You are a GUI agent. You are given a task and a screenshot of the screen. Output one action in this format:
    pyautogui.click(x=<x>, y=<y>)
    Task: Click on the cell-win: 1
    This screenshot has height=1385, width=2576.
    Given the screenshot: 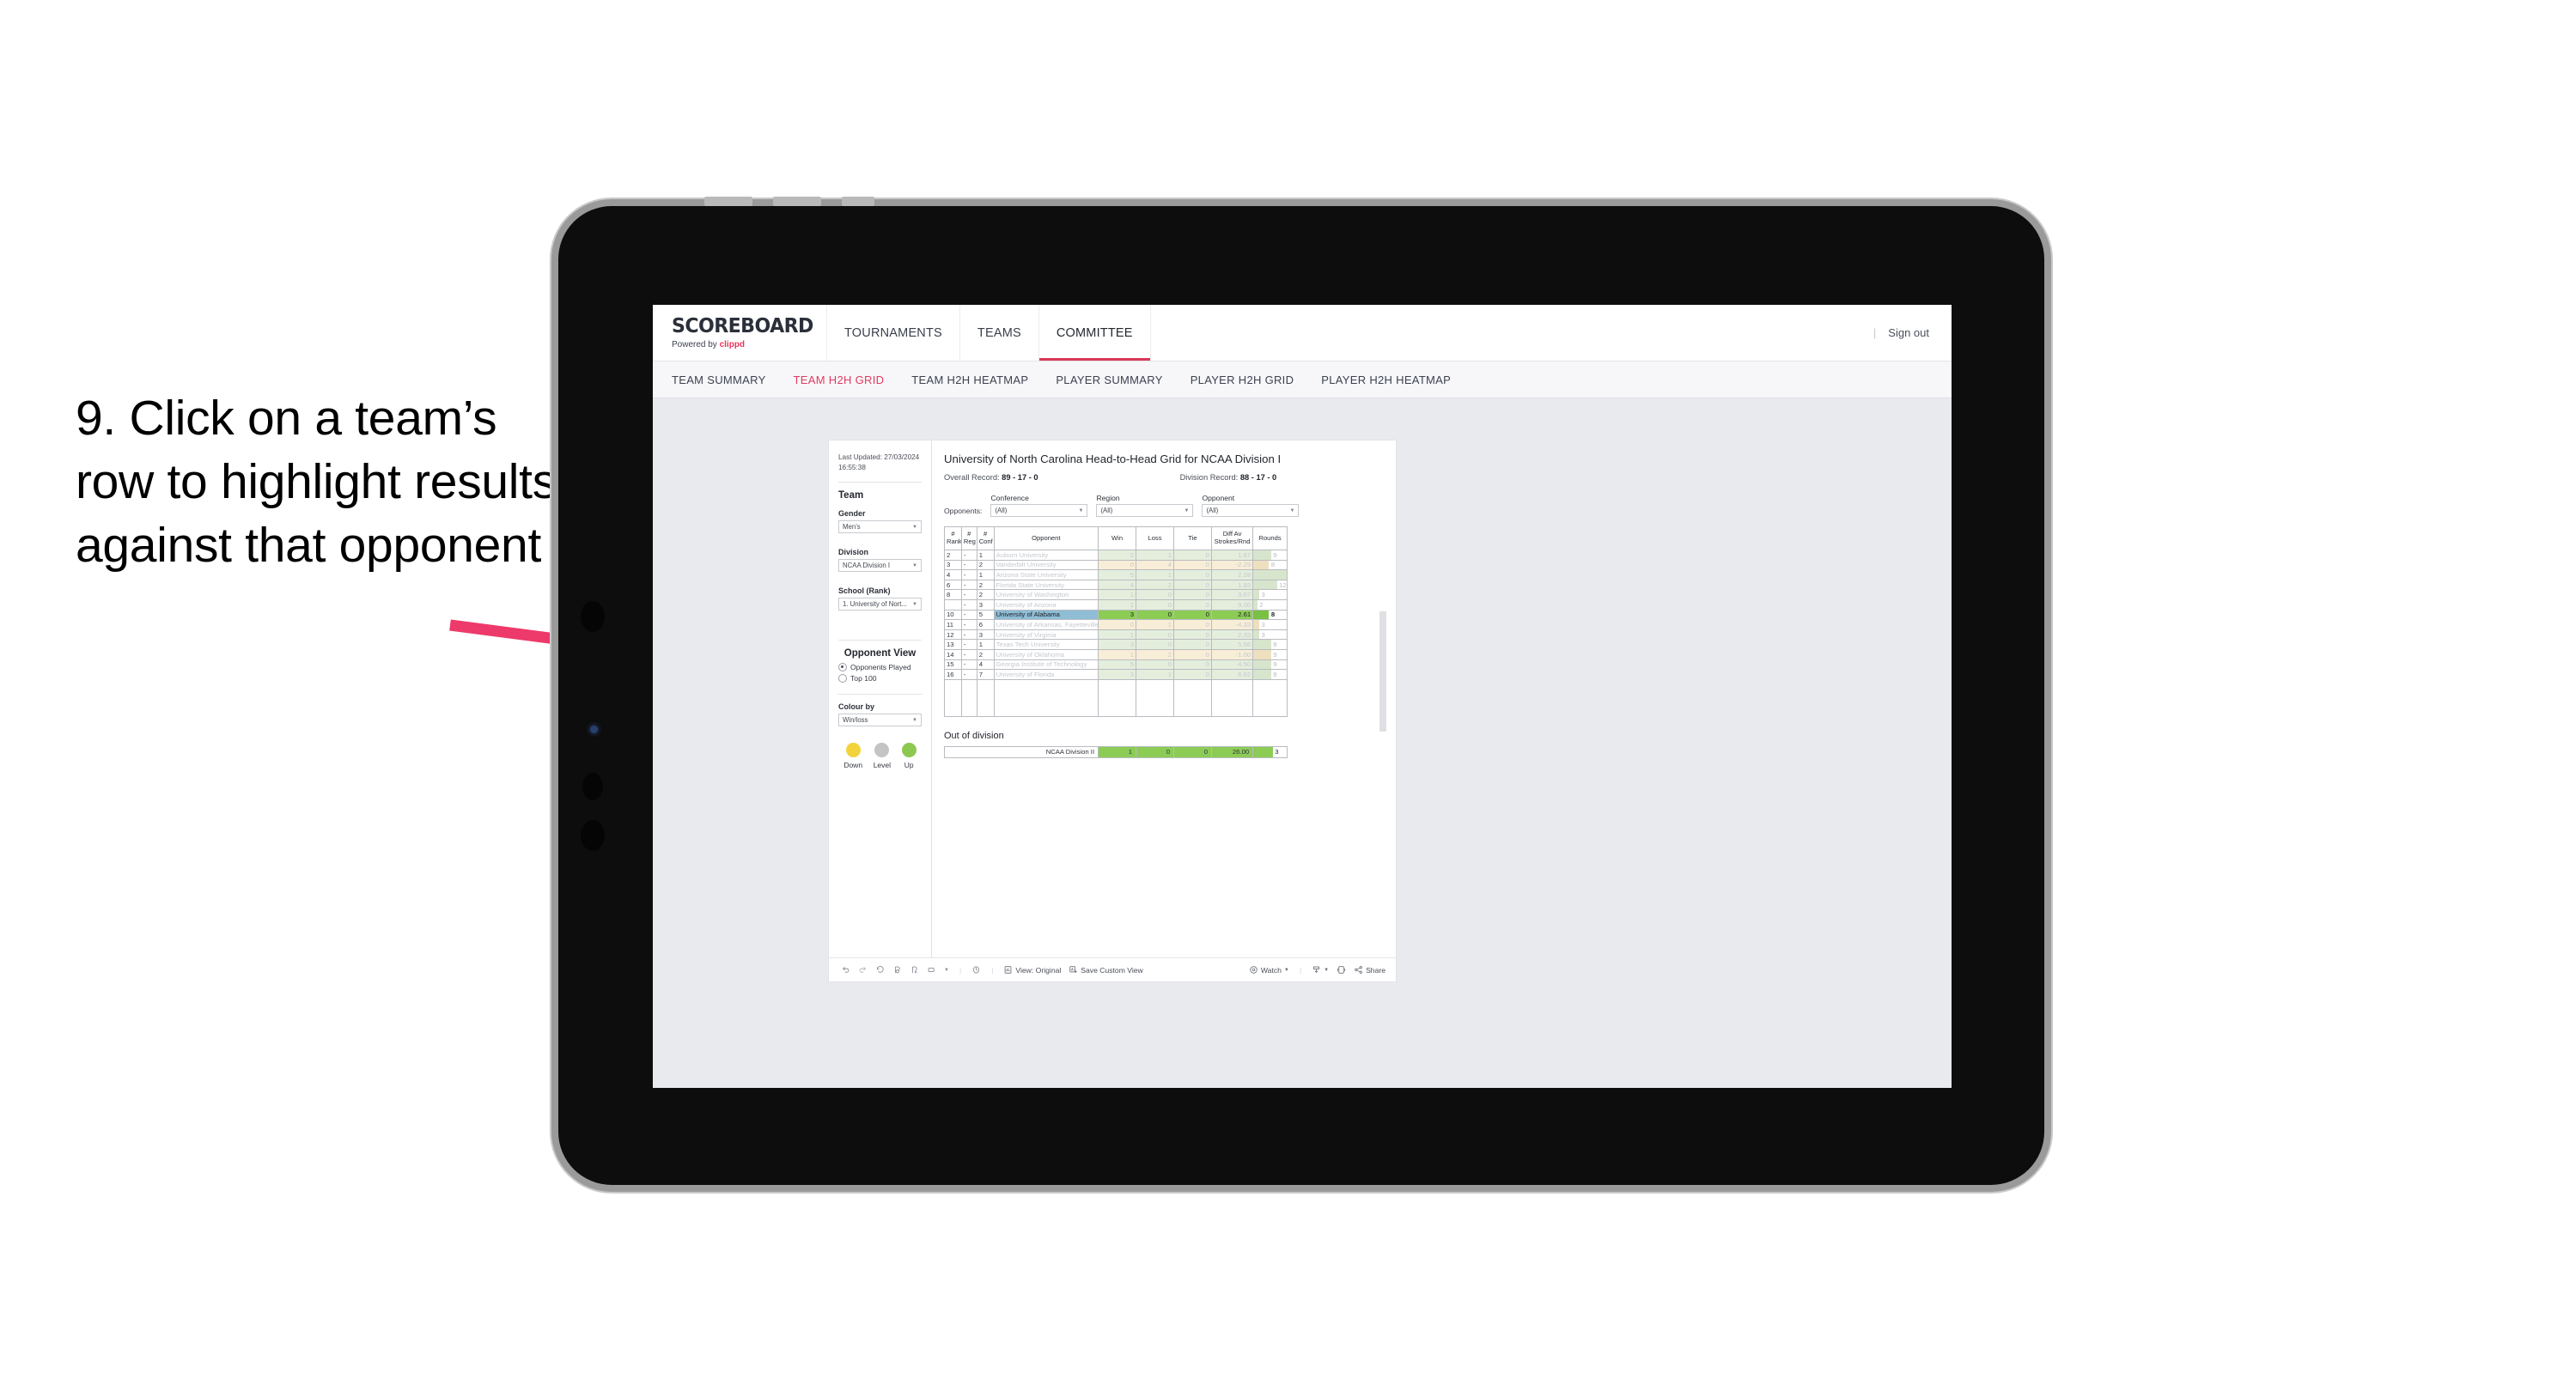 What is the action you would take?
    pyautogui.click(x=1117, y=604)
    